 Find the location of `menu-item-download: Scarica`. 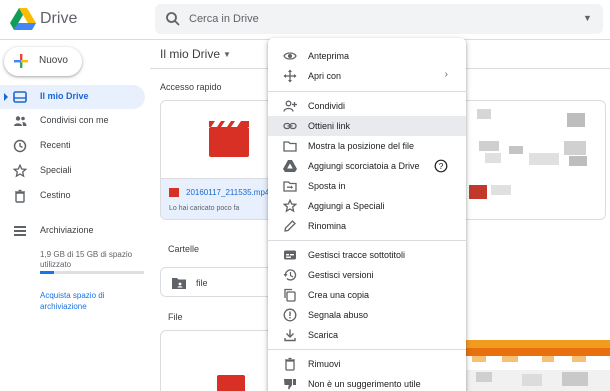

menu-item-download: Scarica is located at coordinates (367, 335).